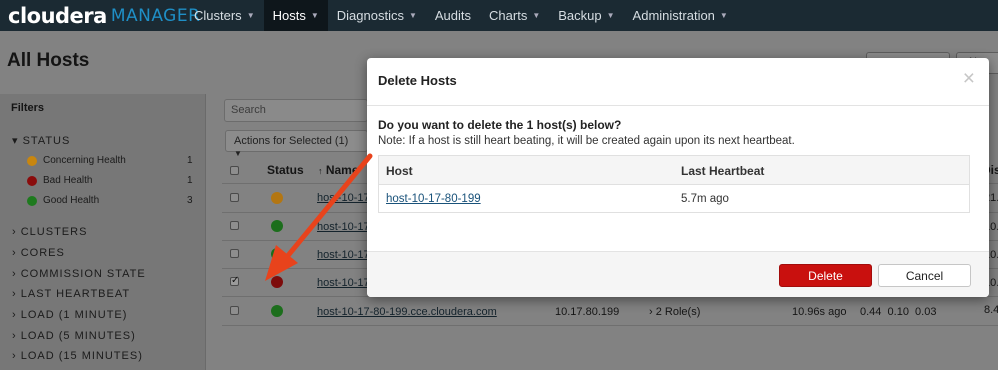 The image size is (998, 370). I want to click on filter-section-label: COMMISSION STATE, so click(83, 274).